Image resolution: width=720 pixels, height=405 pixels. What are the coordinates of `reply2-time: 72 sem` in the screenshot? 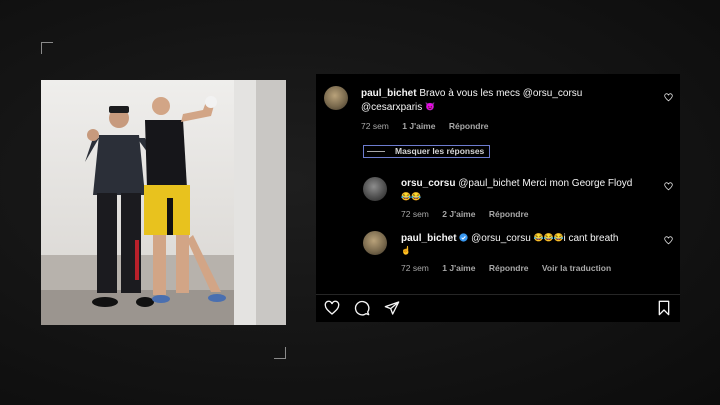 It's located at (415, 268).